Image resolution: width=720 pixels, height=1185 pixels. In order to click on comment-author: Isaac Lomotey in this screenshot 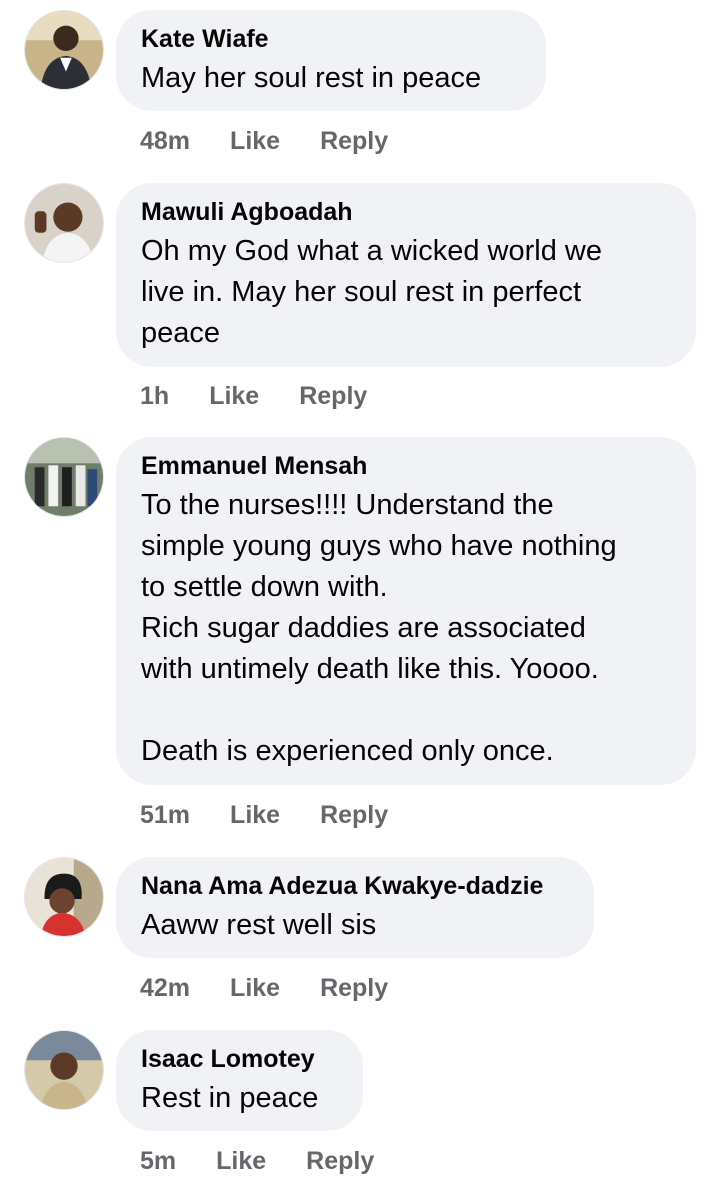, I will do `click(239, 1059)`.